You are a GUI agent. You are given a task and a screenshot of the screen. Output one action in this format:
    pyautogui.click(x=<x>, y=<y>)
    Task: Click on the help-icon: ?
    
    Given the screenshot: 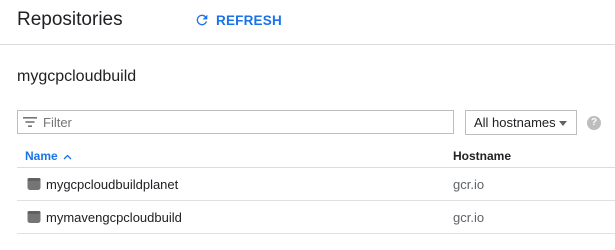 What is the action you would take?
    pyautogui.click(x=594, y=123)
    